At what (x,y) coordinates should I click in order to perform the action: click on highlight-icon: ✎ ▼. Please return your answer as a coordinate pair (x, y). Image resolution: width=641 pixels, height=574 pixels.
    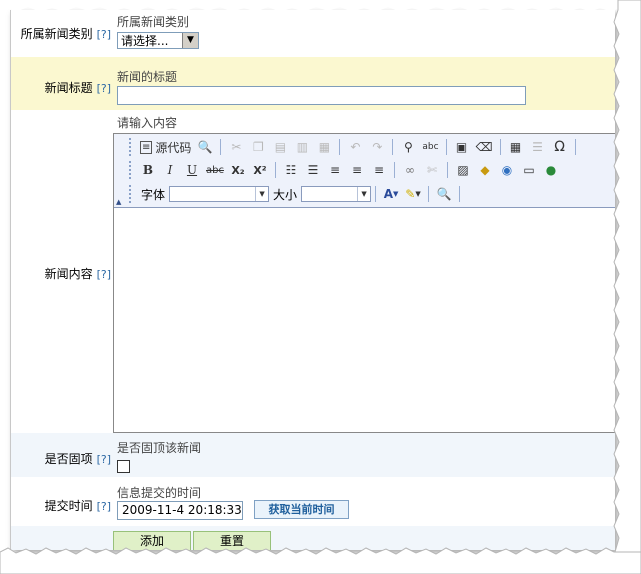
    Looking at the image, I should click on (413, 194).